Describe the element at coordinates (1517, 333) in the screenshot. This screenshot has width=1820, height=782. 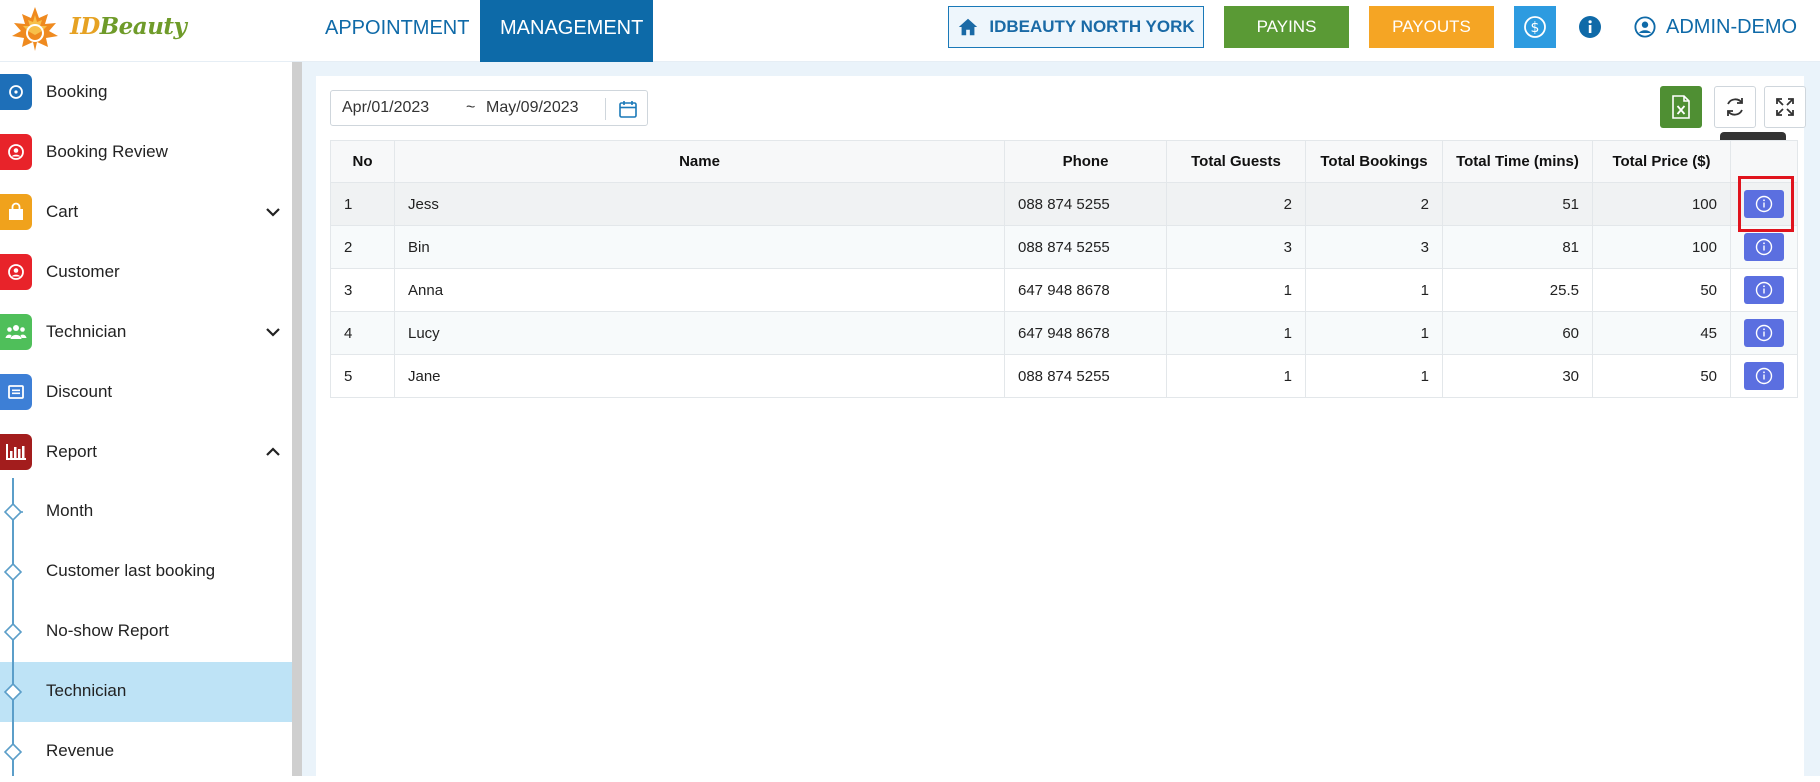
I see `cell-total-time: 60` at that location.